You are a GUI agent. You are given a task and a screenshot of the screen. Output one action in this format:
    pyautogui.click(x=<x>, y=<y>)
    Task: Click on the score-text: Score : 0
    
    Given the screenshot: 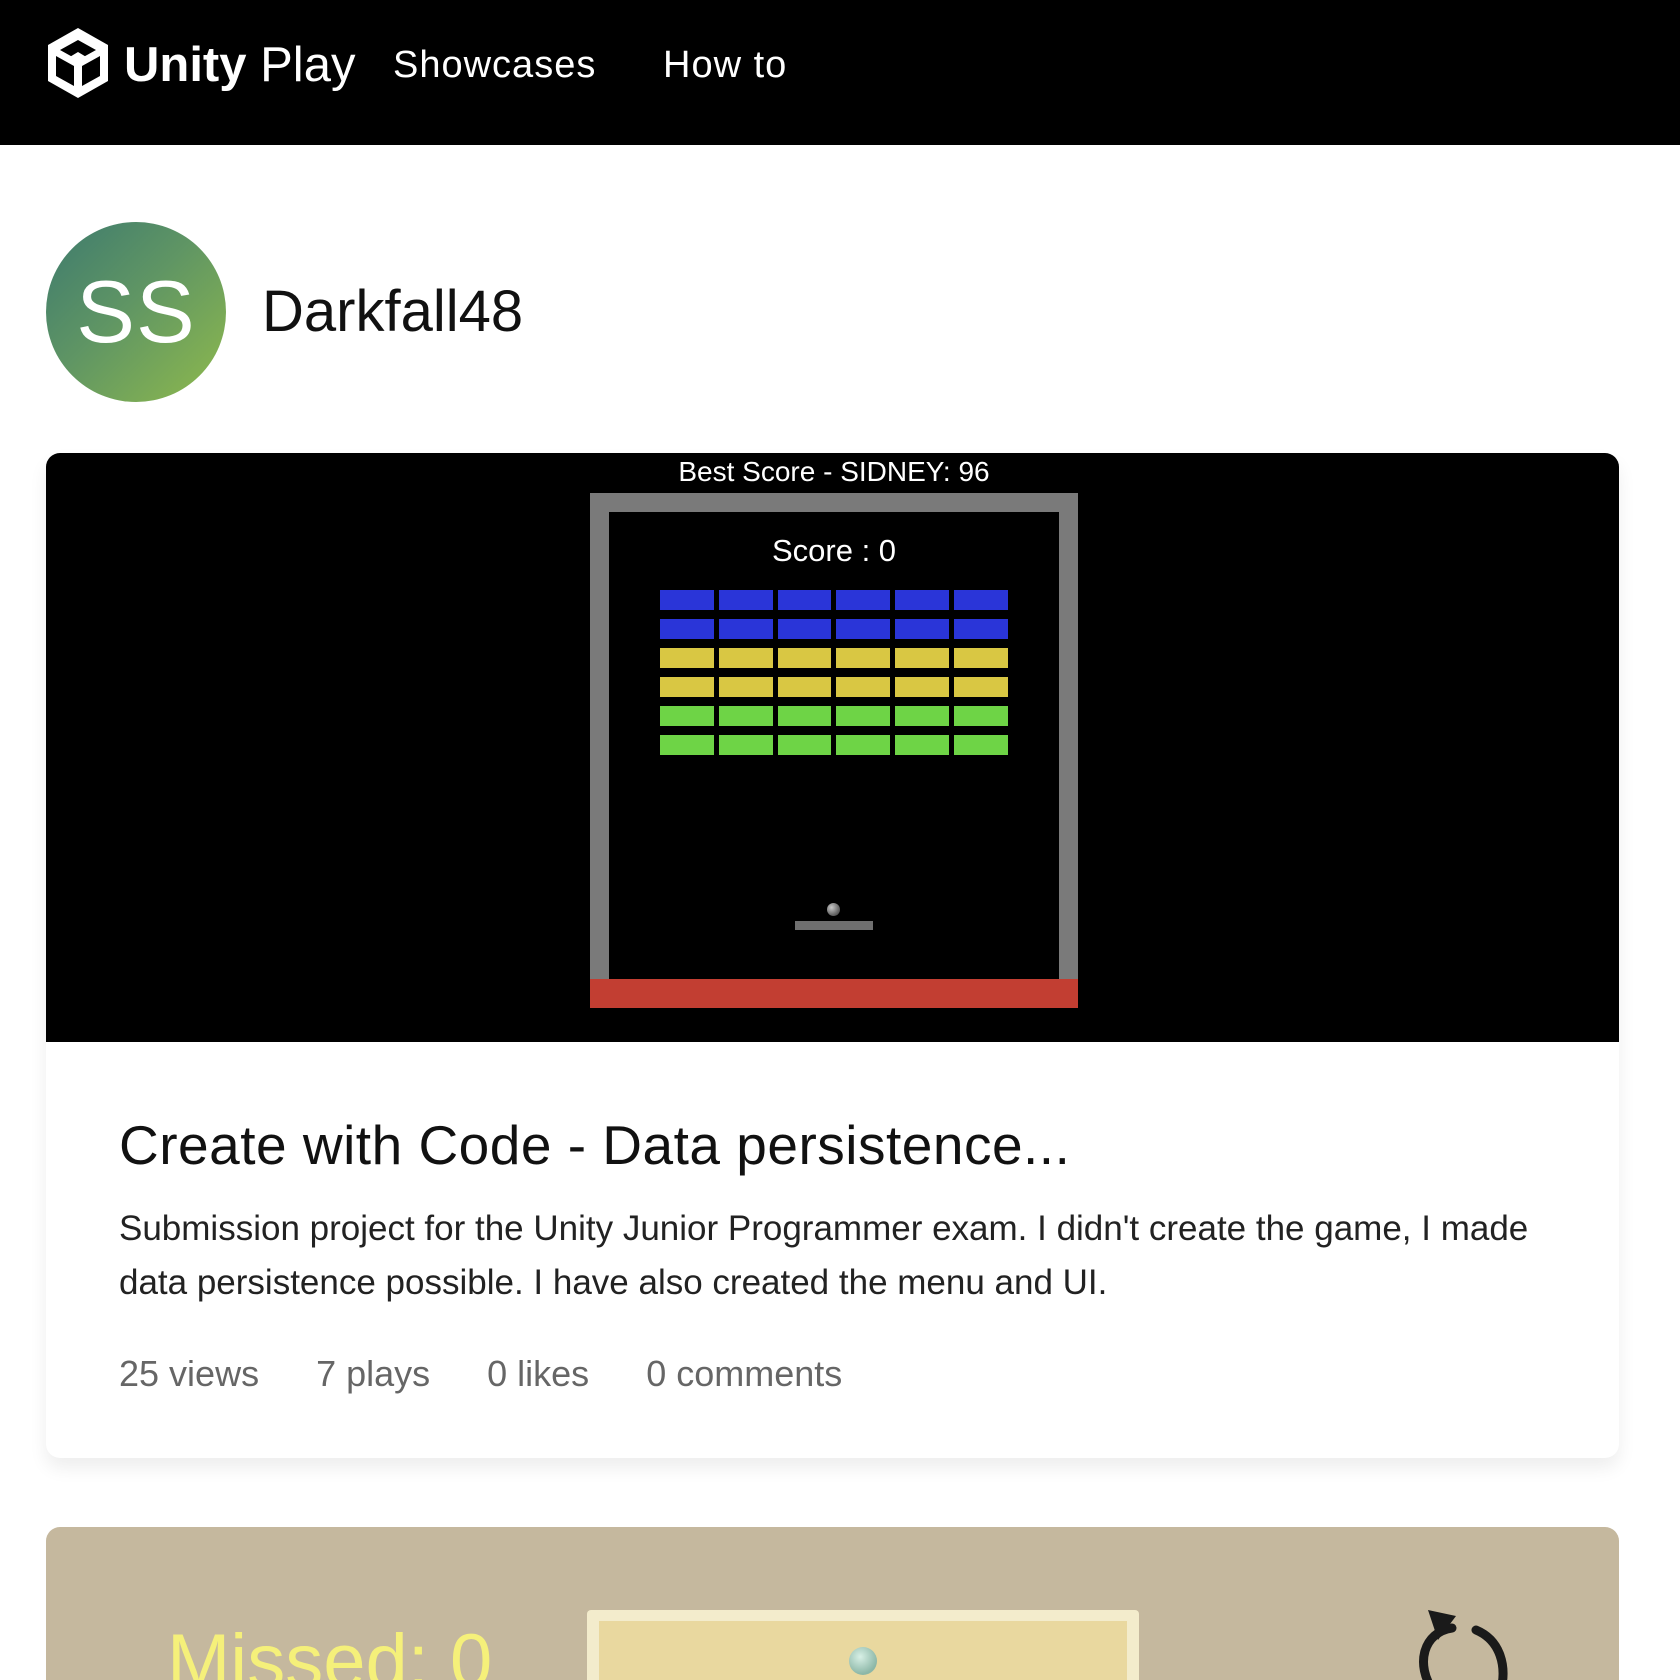 What is the action you would take?
    pyautogui.click(x=834, y=550)
    